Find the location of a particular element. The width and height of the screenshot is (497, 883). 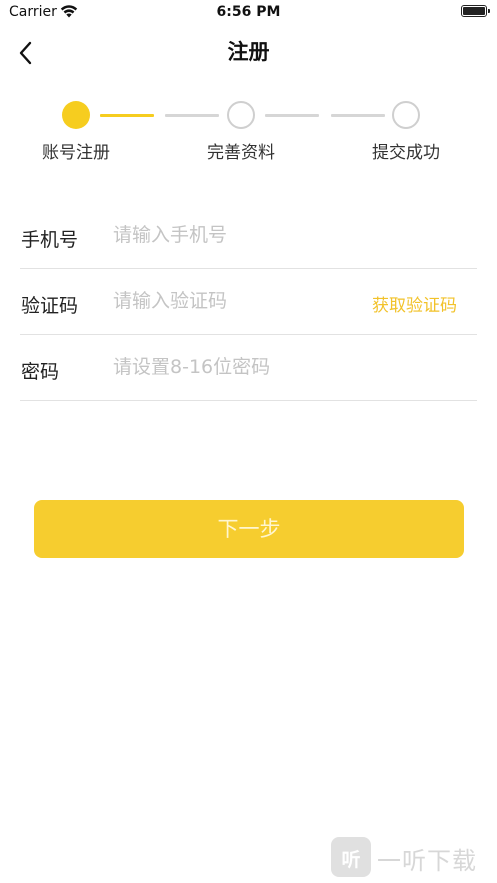

phone-label: 手机号 is located at coordinates (50, 240).